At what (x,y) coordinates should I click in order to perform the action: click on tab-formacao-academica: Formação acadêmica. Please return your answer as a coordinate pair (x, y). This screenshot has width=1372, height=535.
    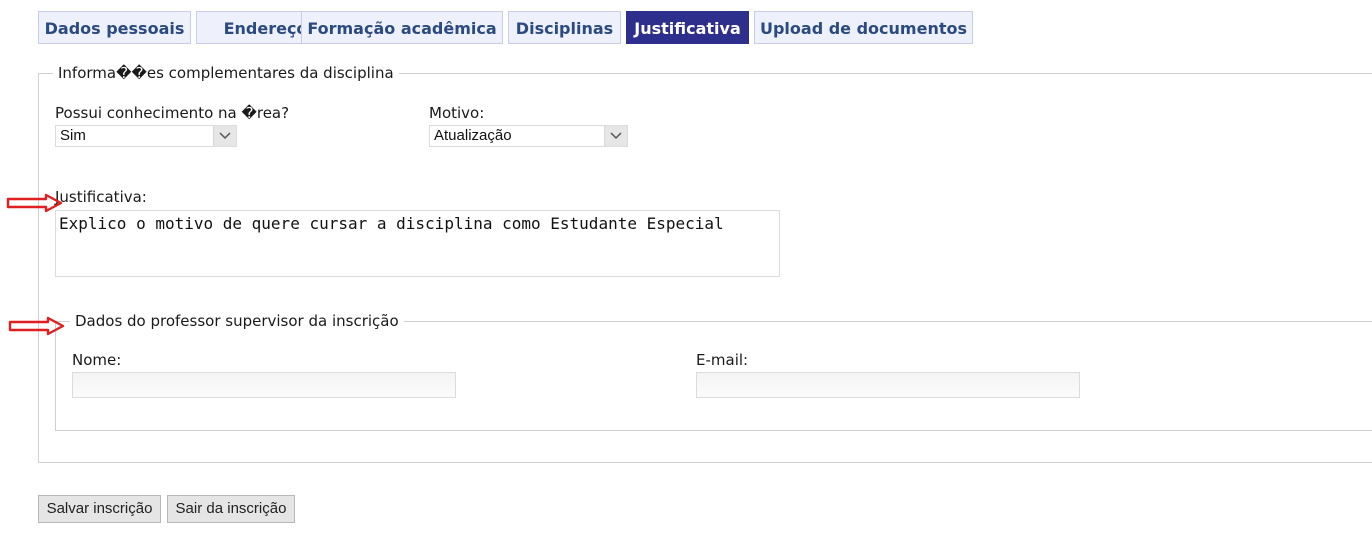
    Looking at the image, I should click on (402, 27).